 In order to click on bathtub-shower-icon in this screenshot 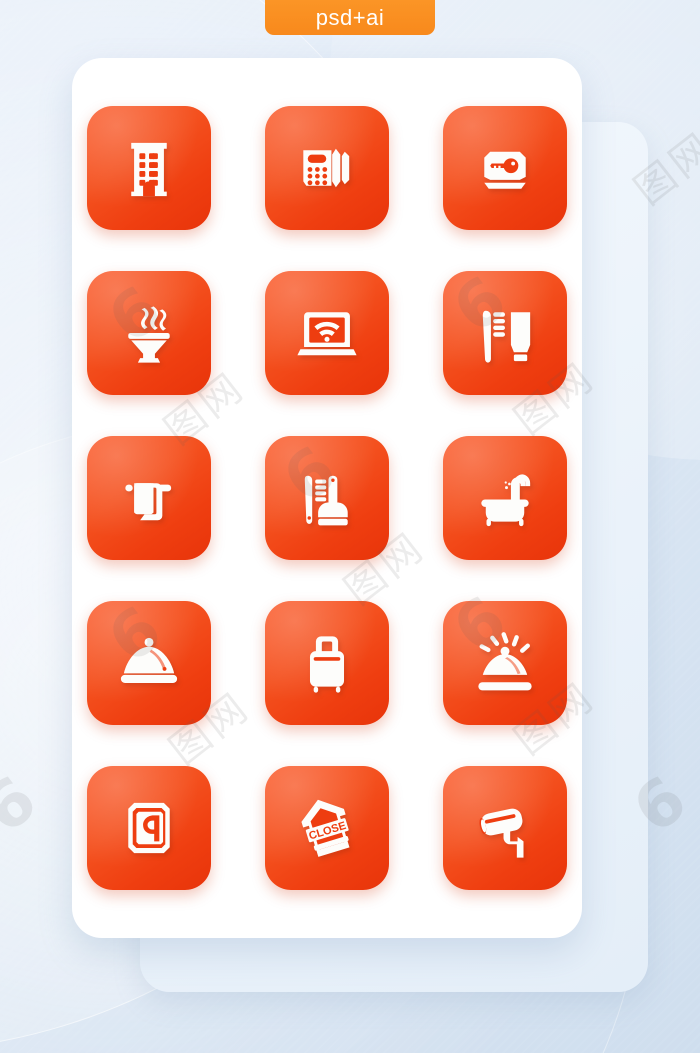, I will do `click(506, 500)`.